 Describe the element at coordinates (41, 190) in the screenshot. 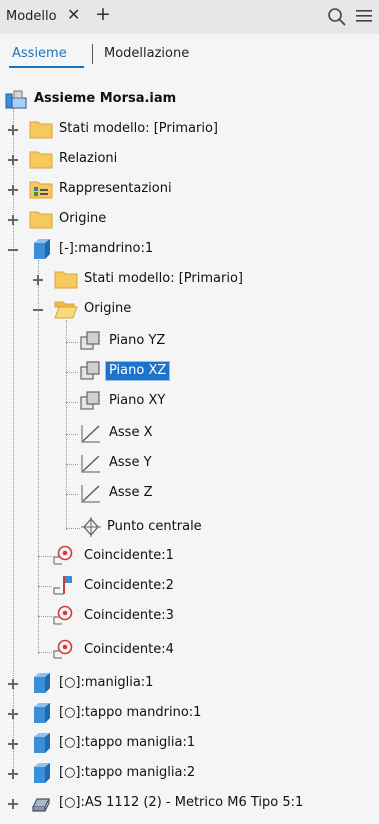

I see `representations-folder-icon` at that location.